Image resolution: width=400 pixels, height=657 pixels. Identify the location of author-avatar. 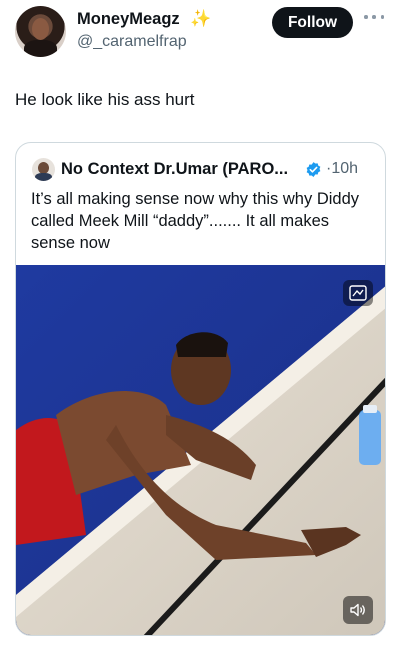
(40, 31).